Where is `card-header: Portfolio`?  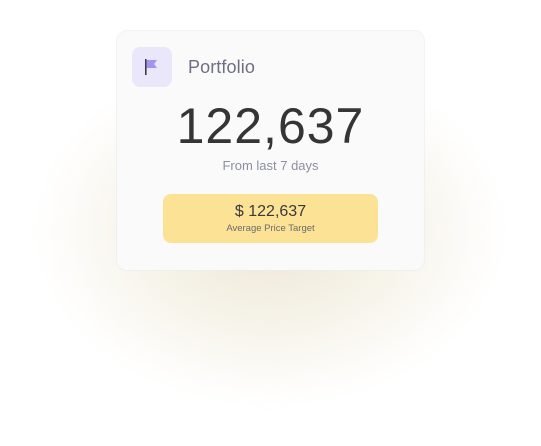 card-header: Portfolio is located at coordinates (193, 67).